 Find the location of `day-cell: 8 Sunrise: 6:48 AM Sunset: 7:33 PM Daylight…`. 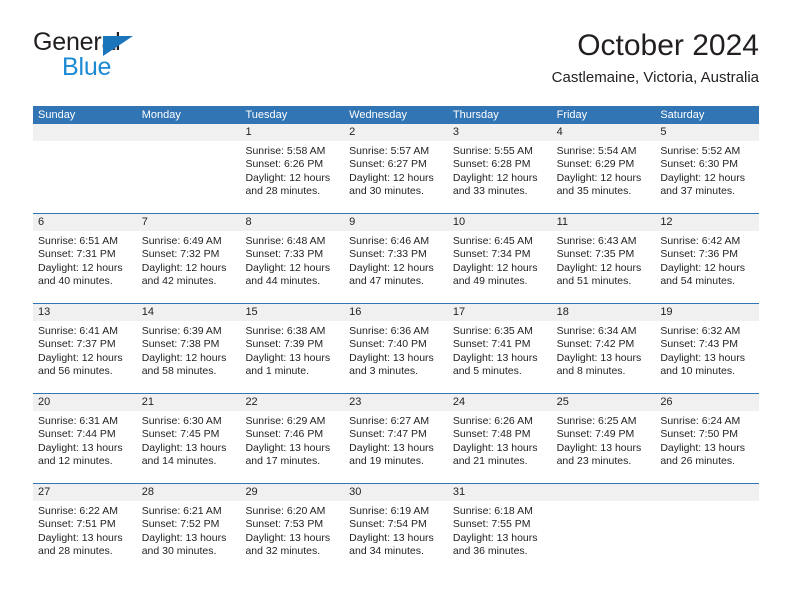

day-cell: 8 Sunrise: 6:48 AM Sunset: 7:33 PM Daylight… is located at coordinates (292, 258).